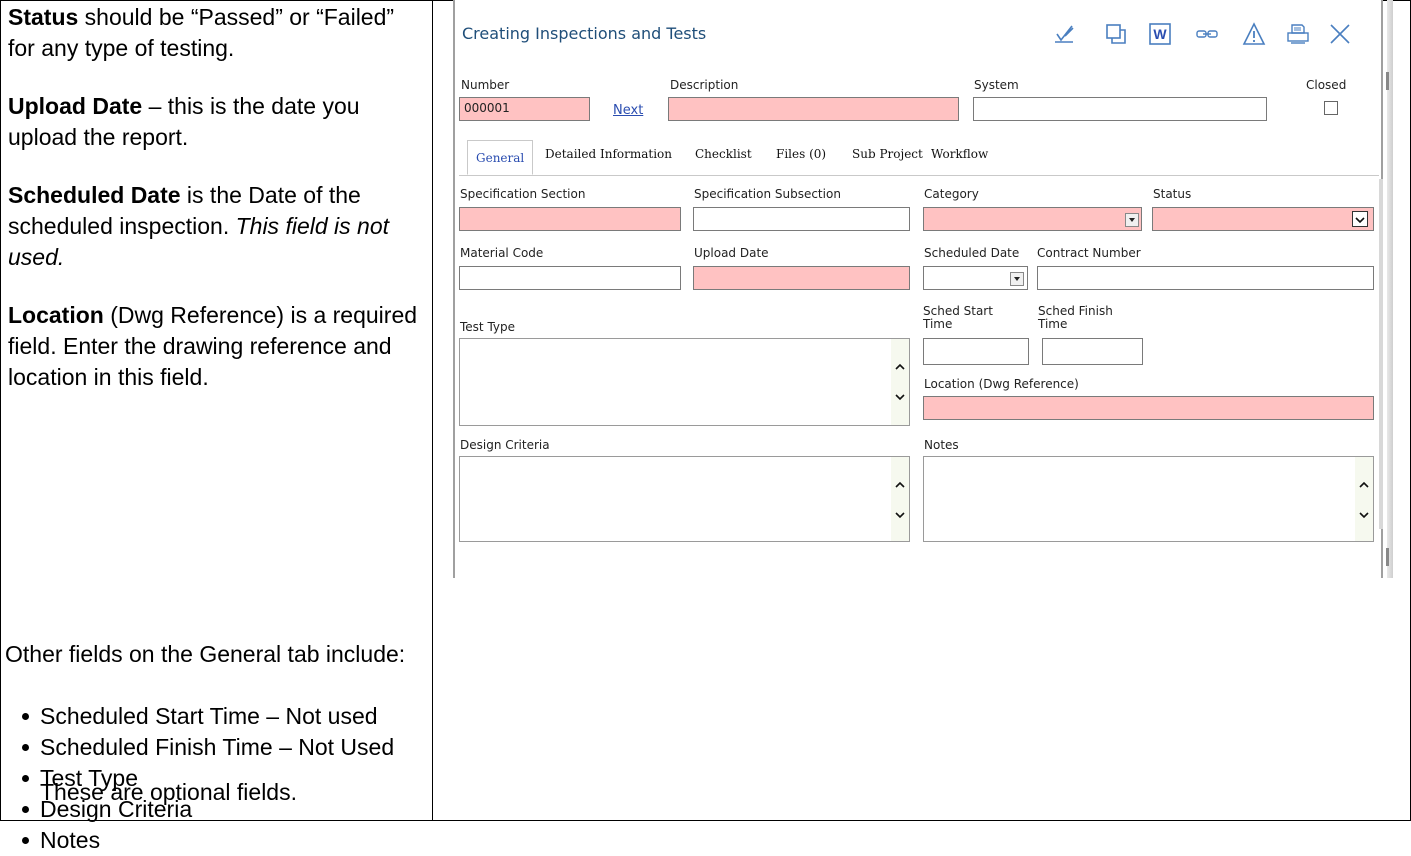  I want to click on copy-icon, so click(1116, 34).